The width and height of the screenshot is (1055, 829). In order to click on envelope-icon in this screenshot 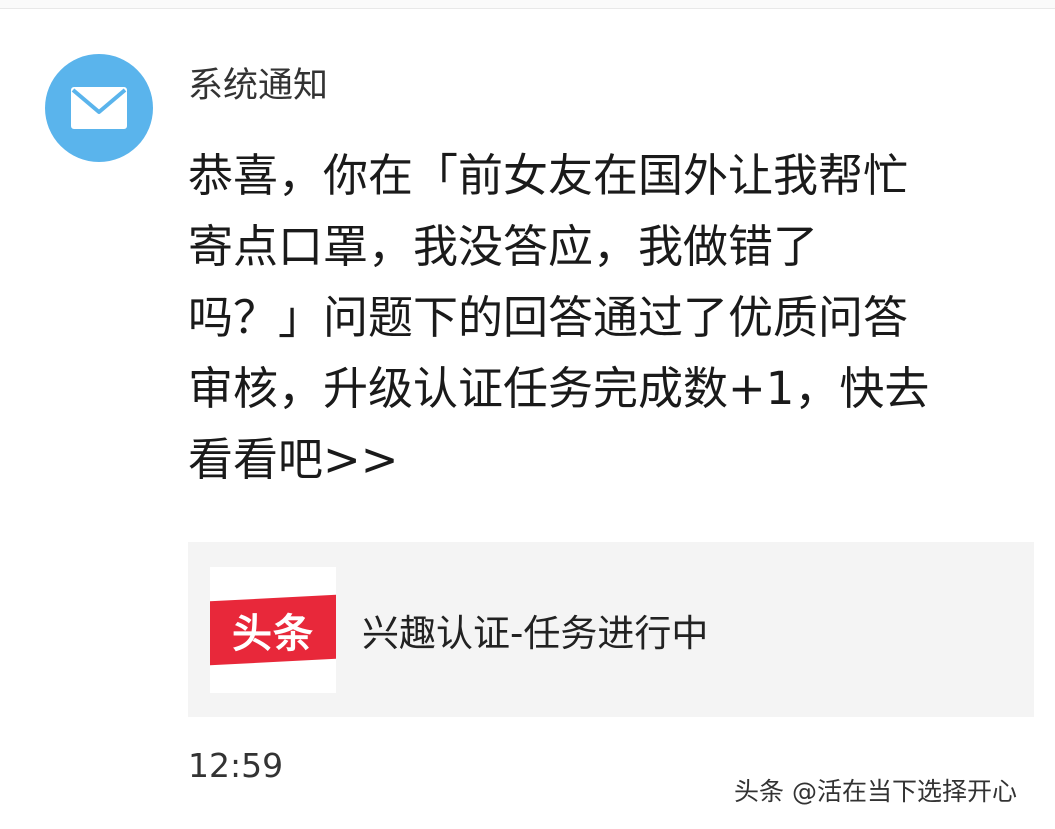, I will do `click(99, 108)`.